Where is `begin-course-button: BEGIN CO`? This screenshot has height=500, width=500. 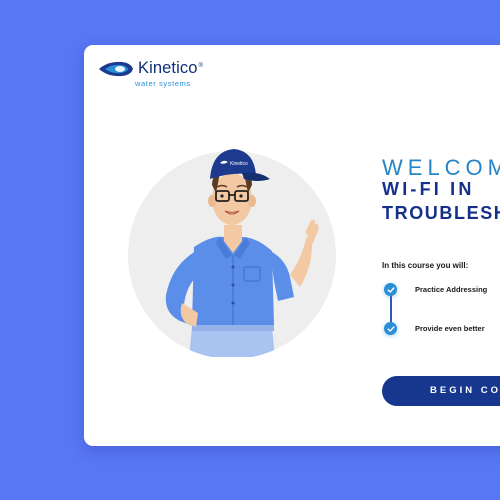 begin-course-button: BEGIN CO is located at coordinates (441, 391).